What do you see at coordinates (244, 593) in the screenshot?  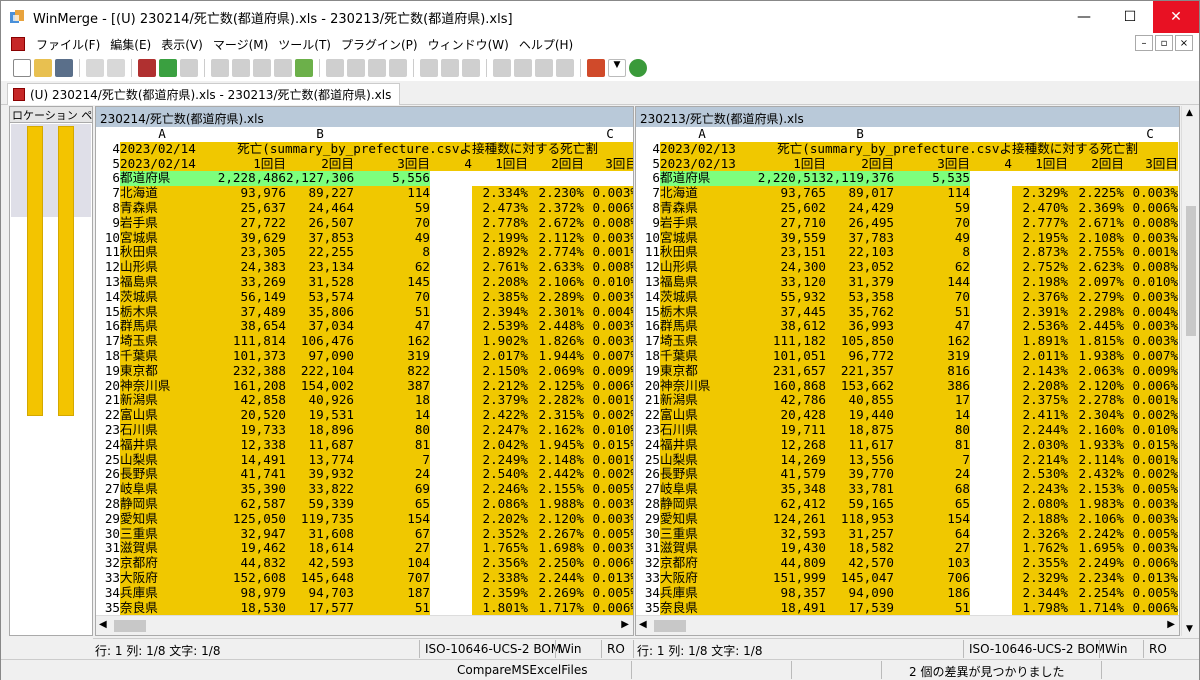 I see `dose1-deaths-cell: 98,979` at bounding box center [244, 593].